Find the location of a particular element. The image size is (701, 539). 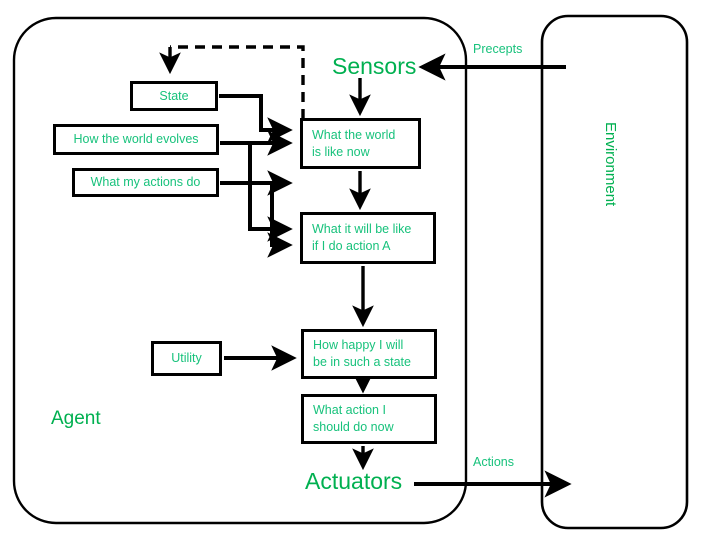

node-what-action-i-should-do-now: What action I should do now is located at coordinates (369, 419).